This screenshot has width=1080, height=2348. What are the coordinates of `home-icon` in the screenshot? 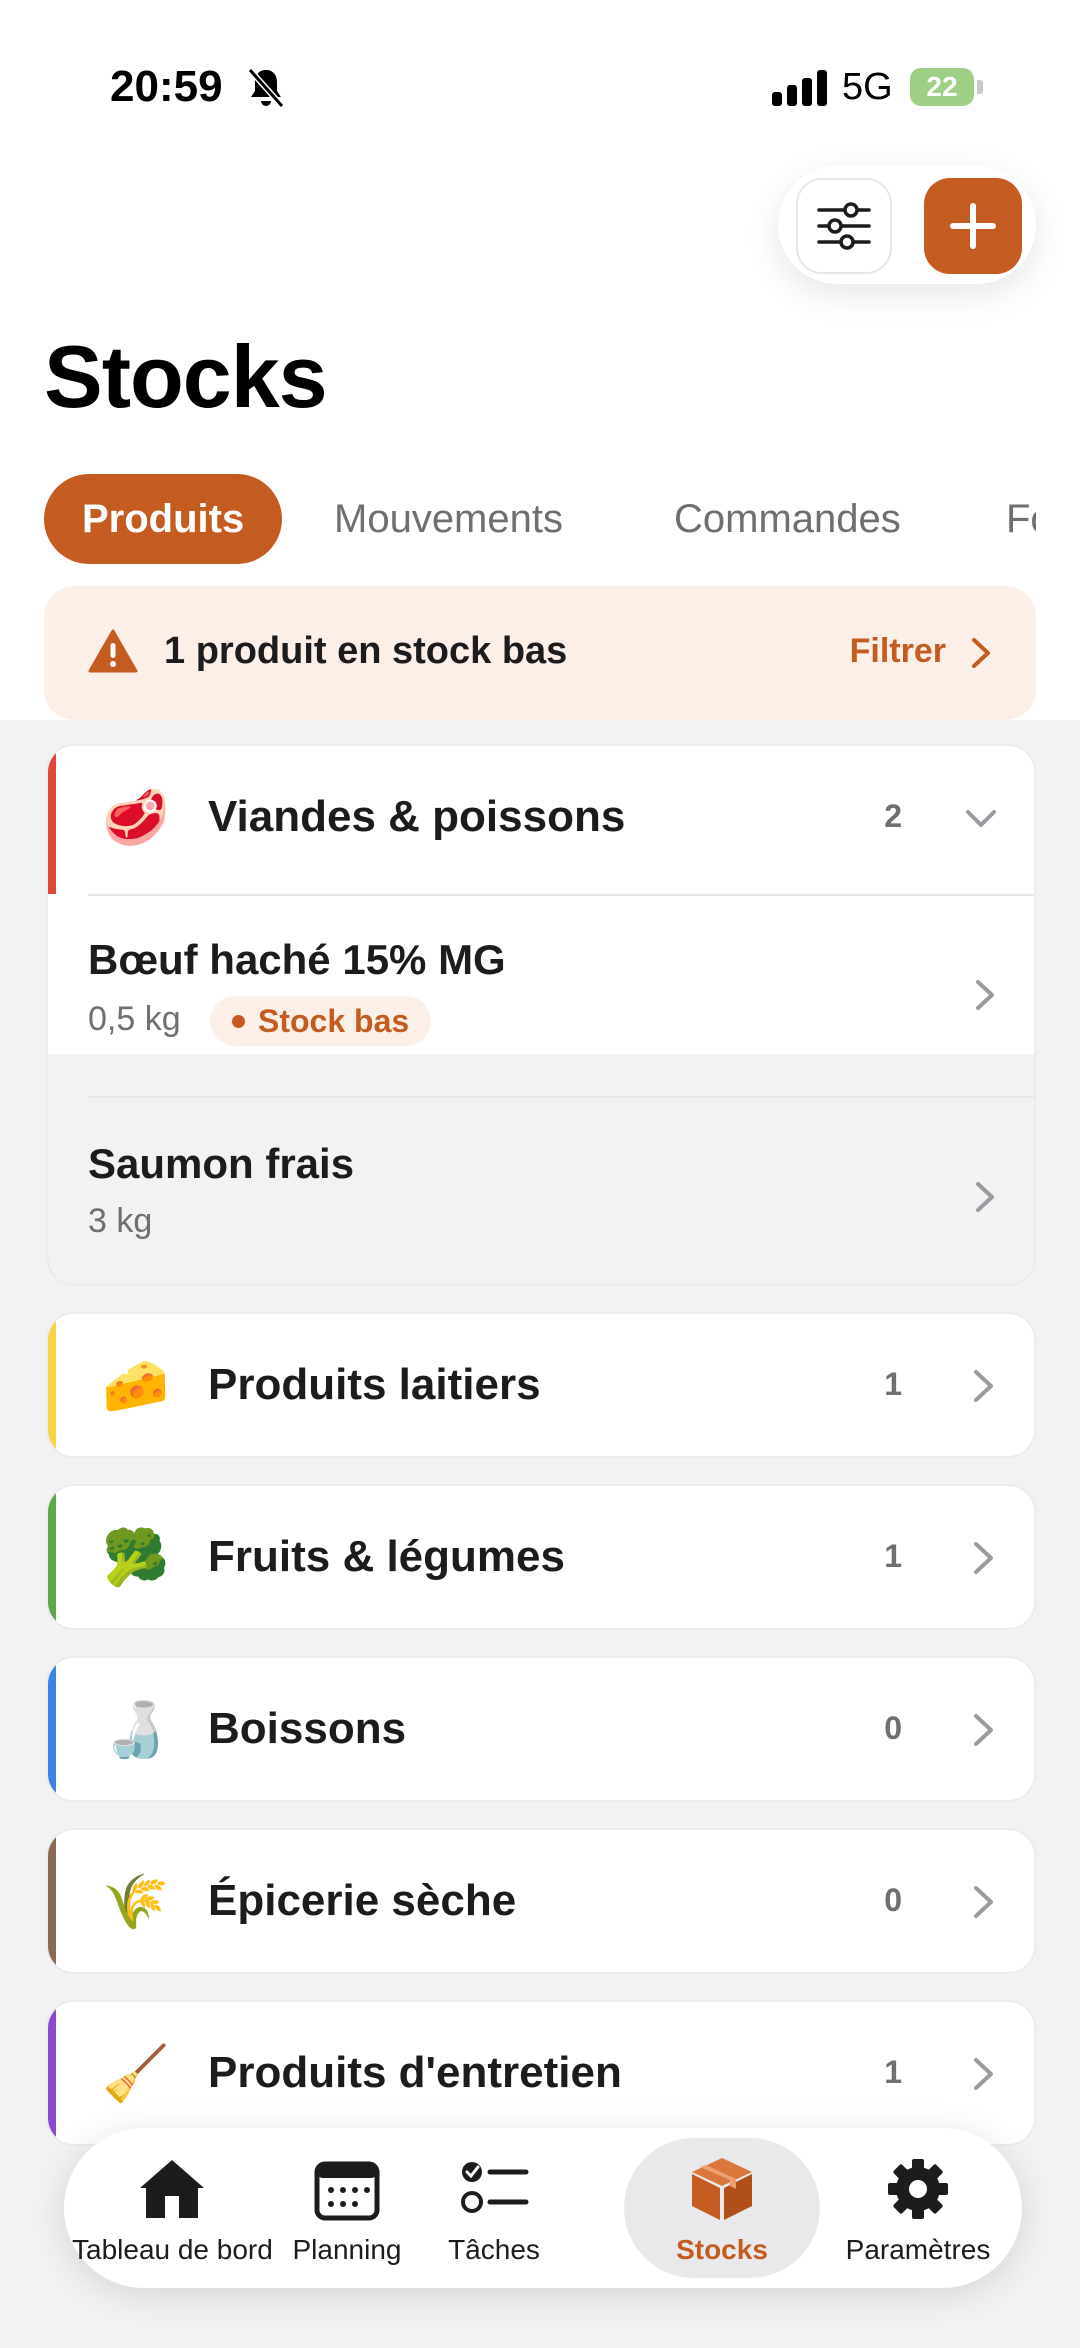 It's located at (172, 2189).